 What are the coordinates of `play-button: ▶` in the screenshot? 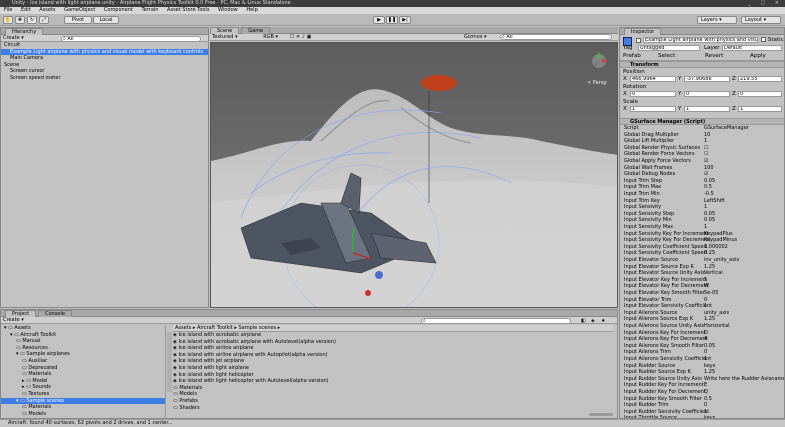 It's located at (379, 20).